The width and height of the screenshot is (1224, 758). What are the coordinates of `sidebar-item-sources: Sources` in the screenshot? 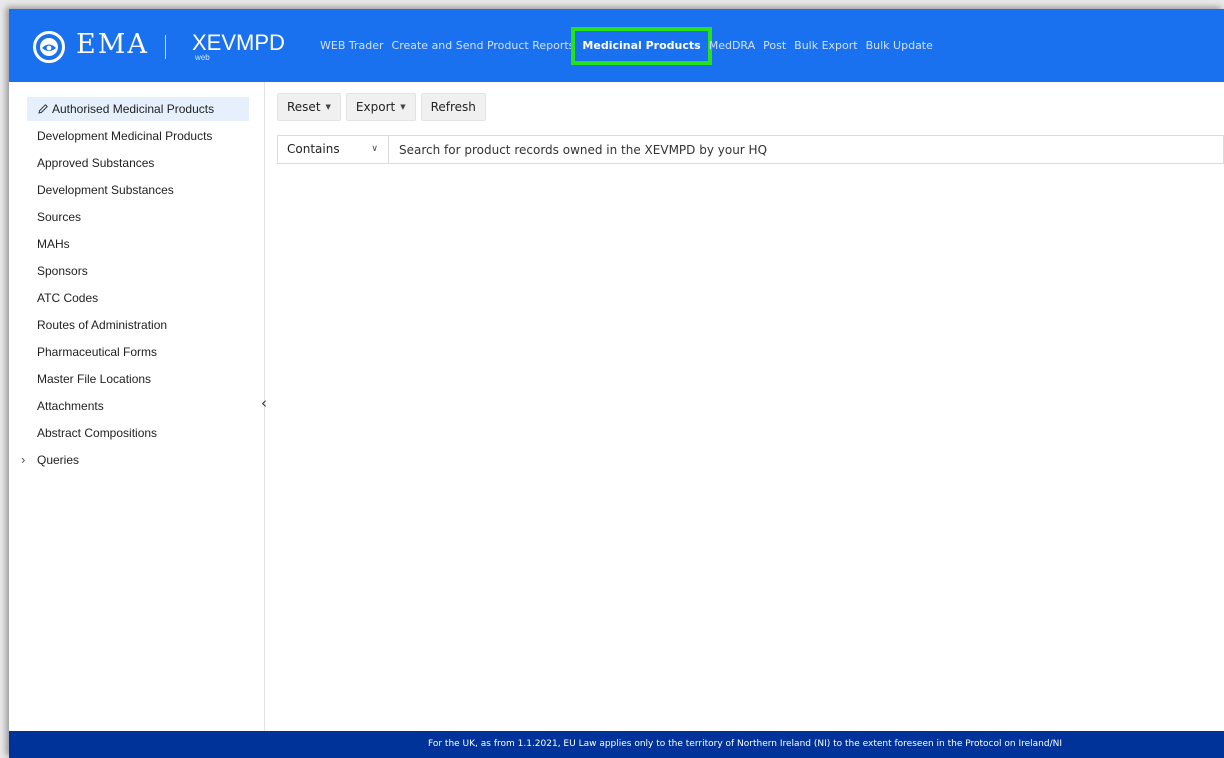 It's located at (138, 217).